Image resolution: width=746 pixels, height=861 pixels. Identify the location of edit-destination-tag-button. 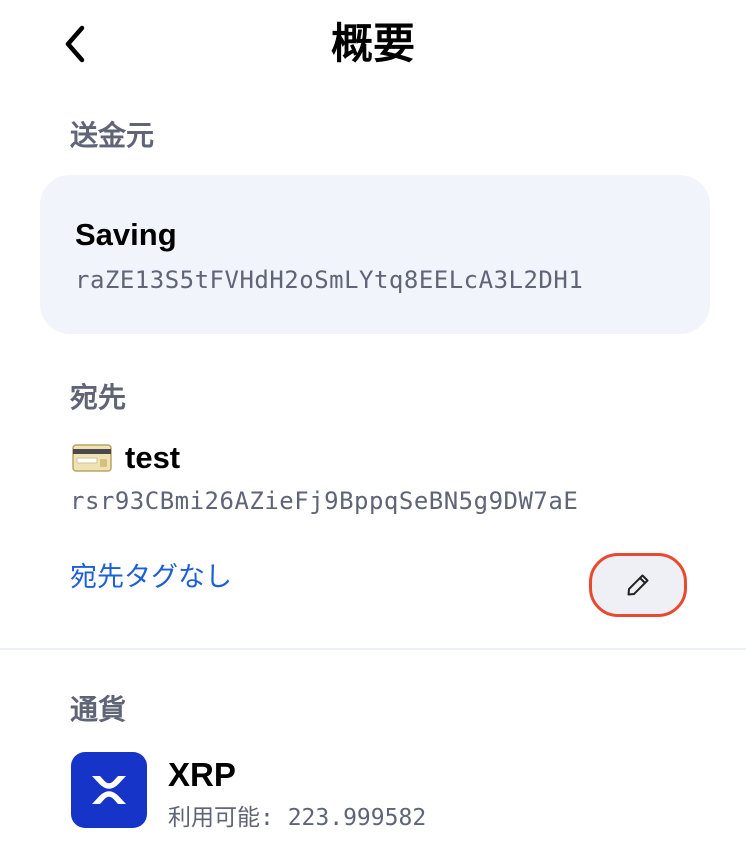
(638, 585).